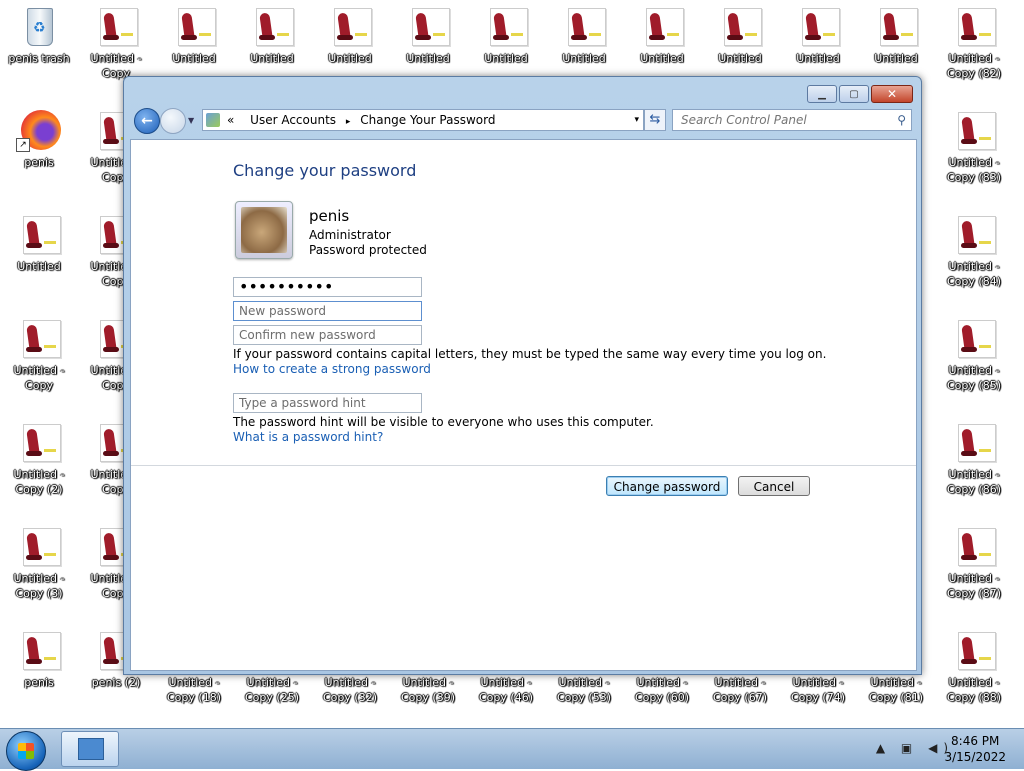 Image resolution: width=1024 pixels, height=771 pixels. I want to click on clock: 8:46 PM 3/15/2022, so click(975, 749).